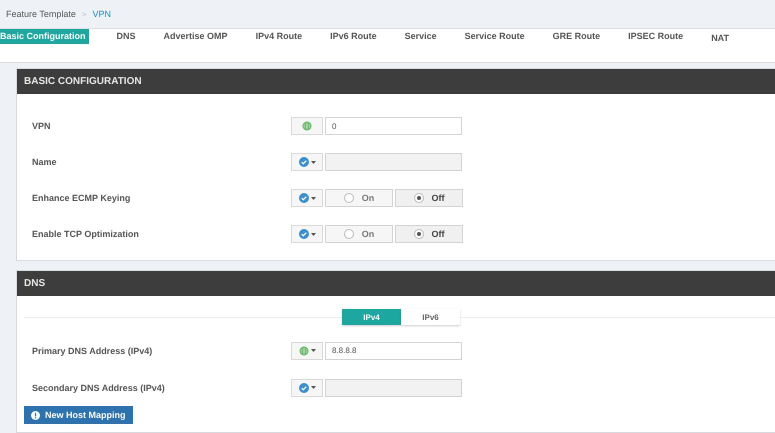  Describe the element at coordinates (720, 38) in the screenshot. I see `tab: NAT` at that location.